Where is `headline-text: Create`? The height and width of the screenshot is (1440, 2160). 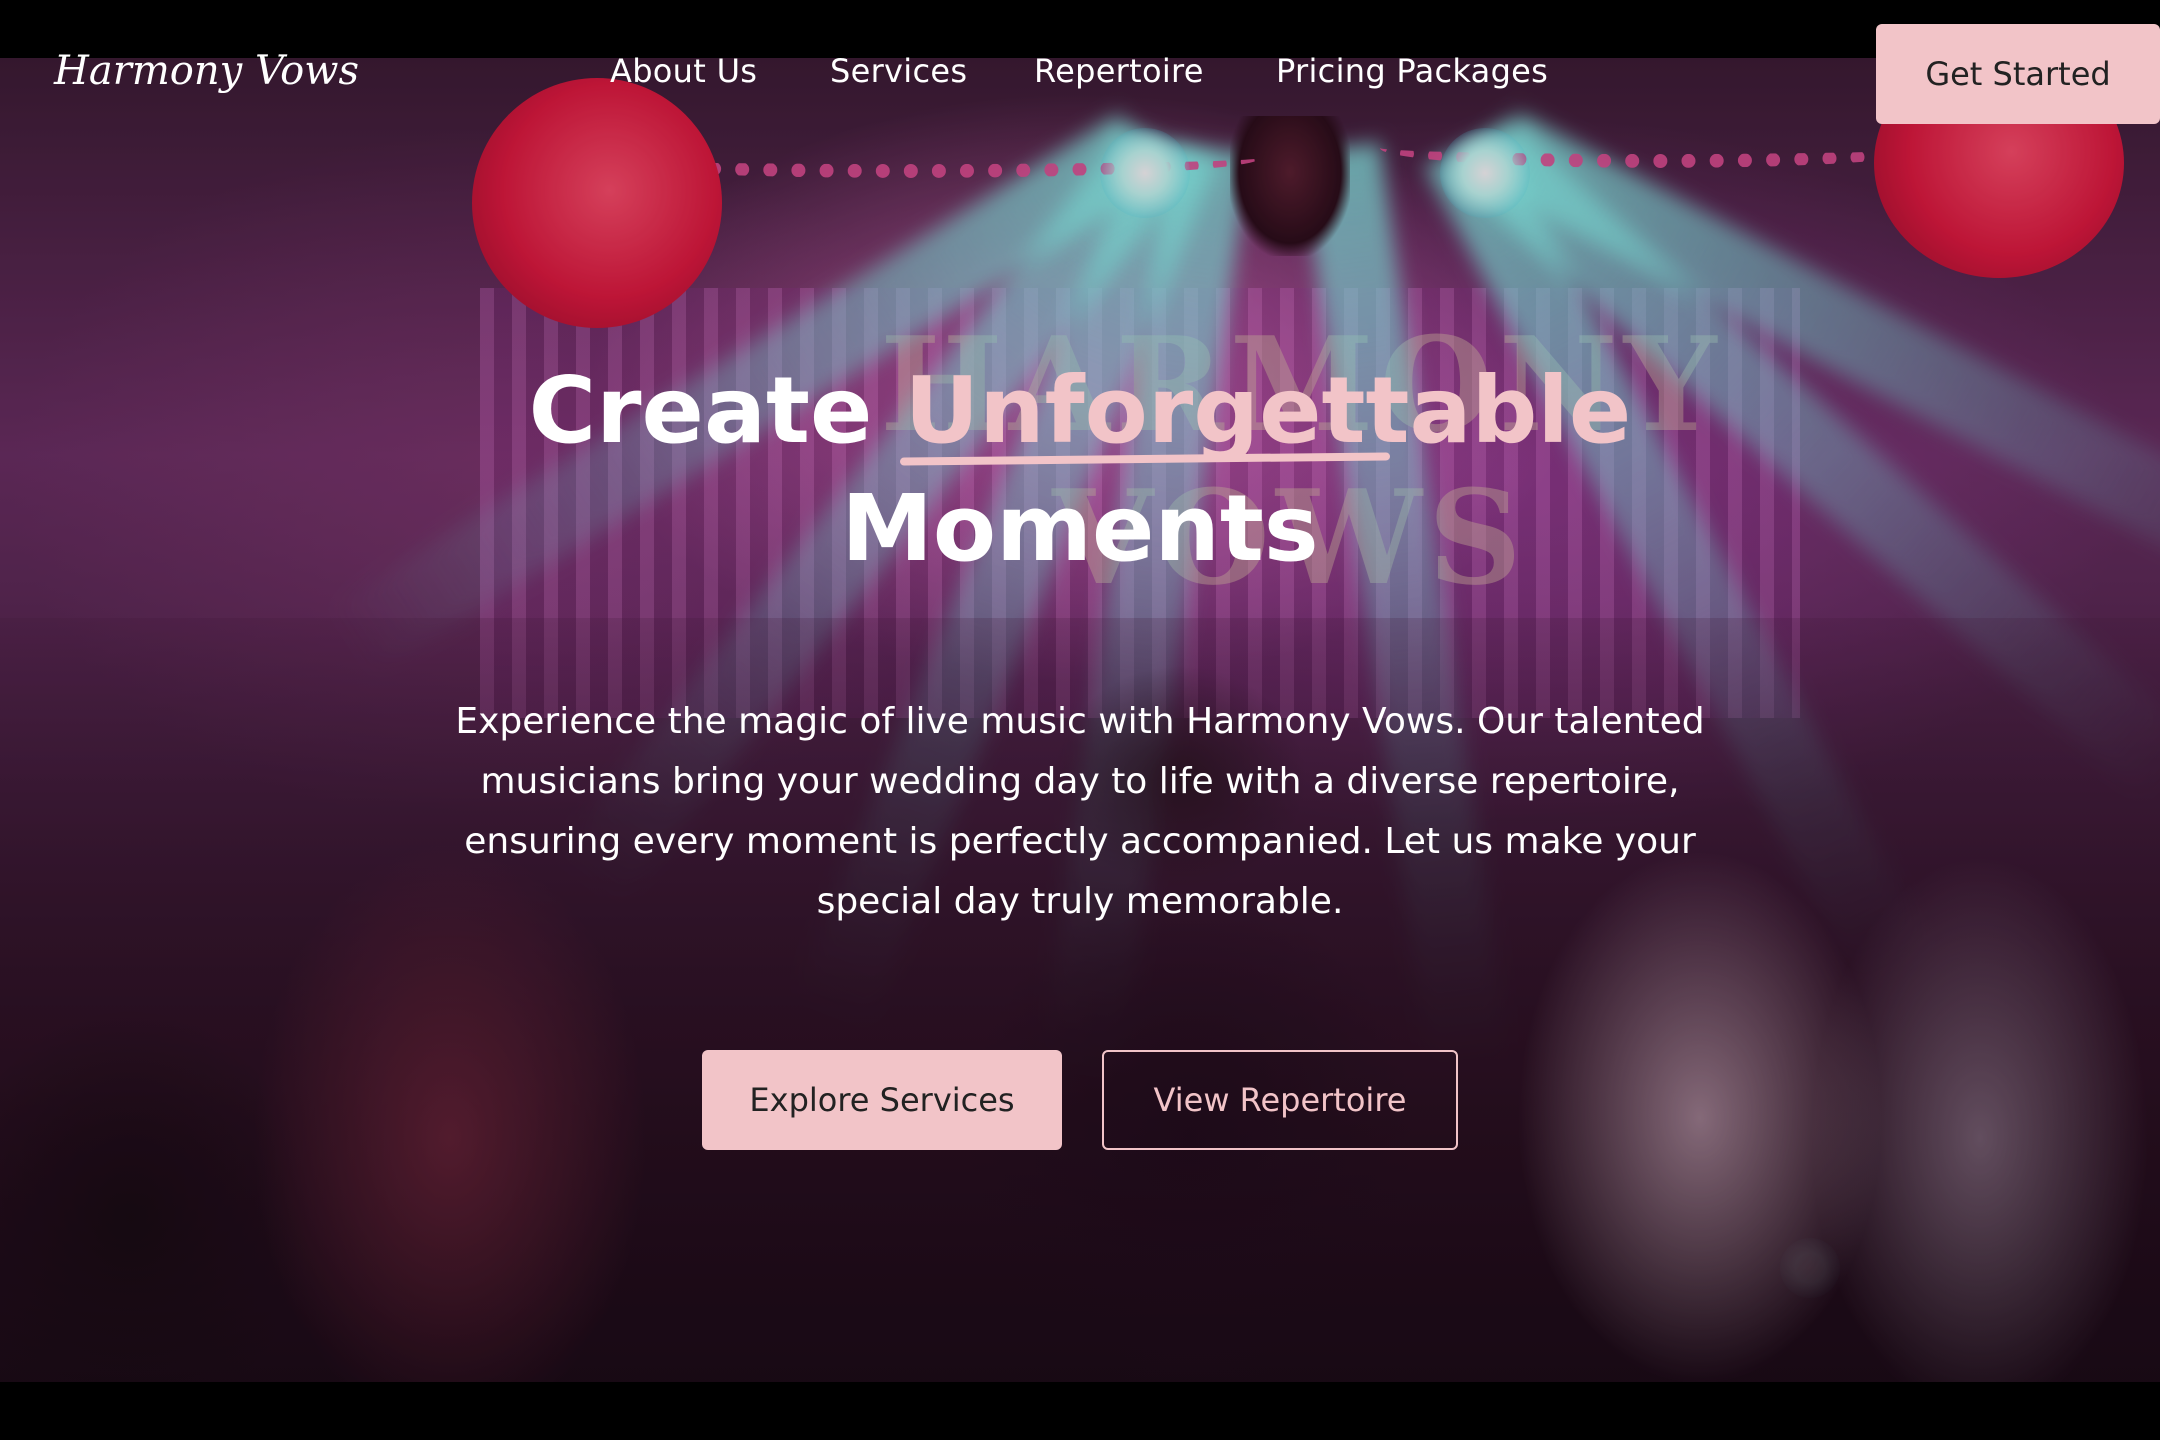 headline-text: Create is located at coordinates (700, 410).